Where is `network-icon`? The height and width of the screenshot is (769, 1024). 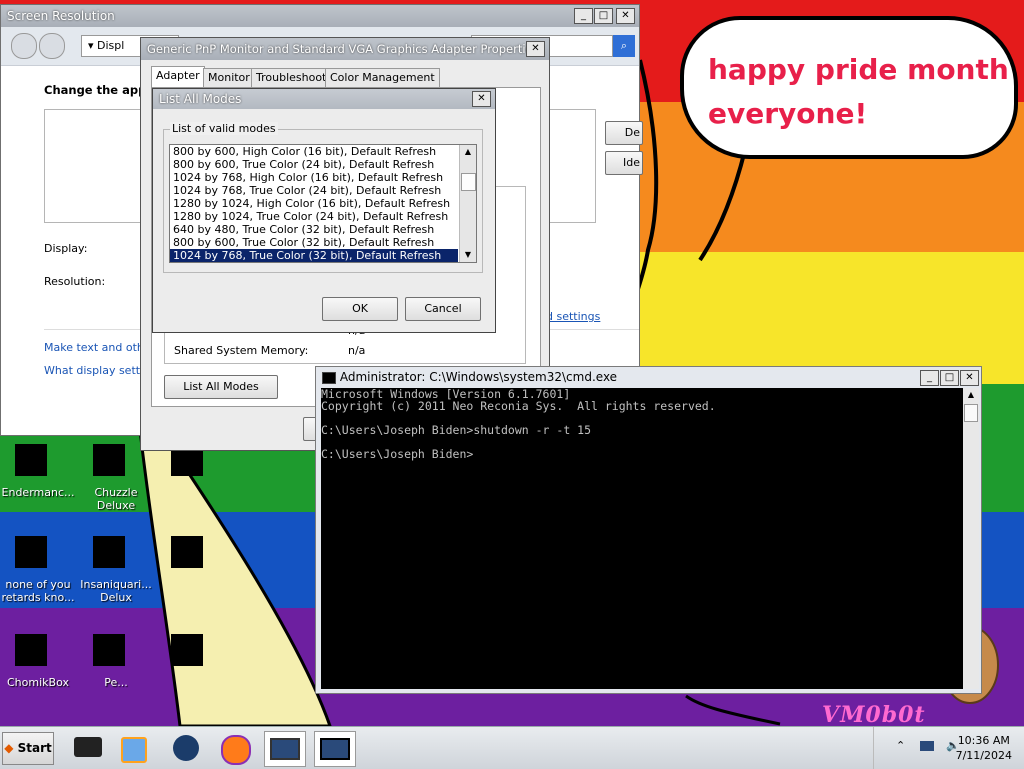 network-icon is located at coordinates (927, 746).